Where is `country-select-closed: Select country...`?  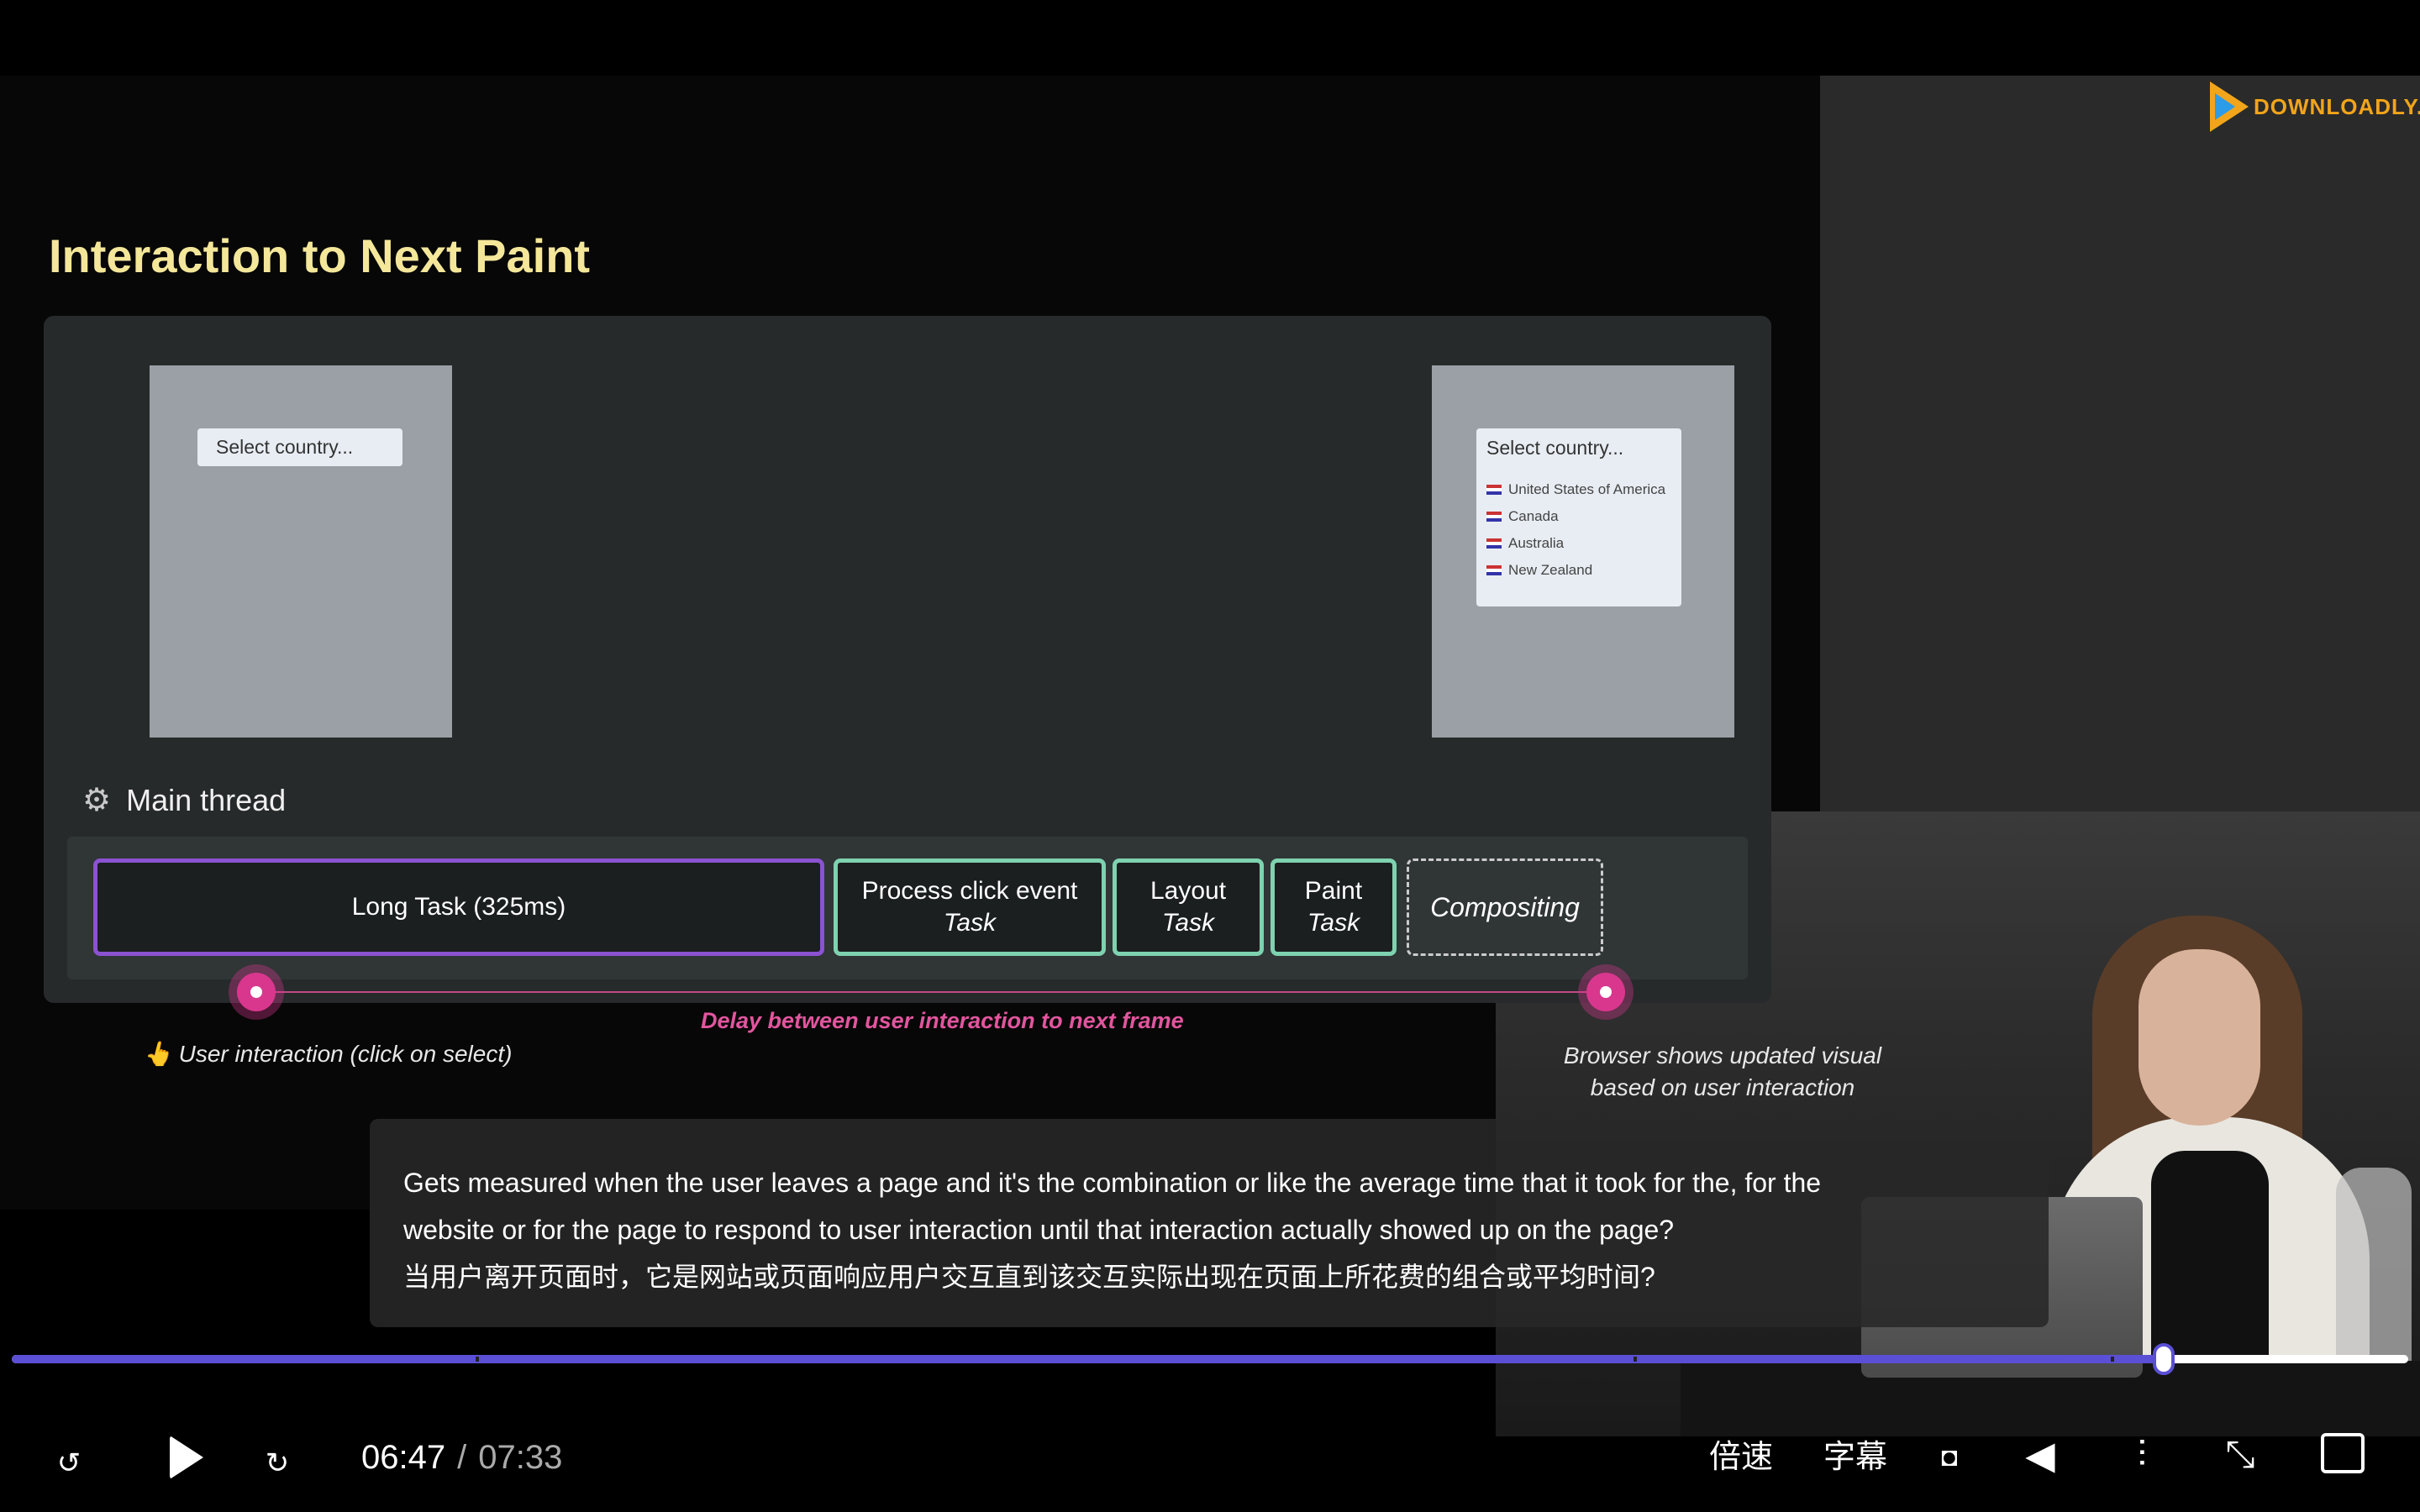
country-select-closed: Select country... is located at coordinates (299, 447).